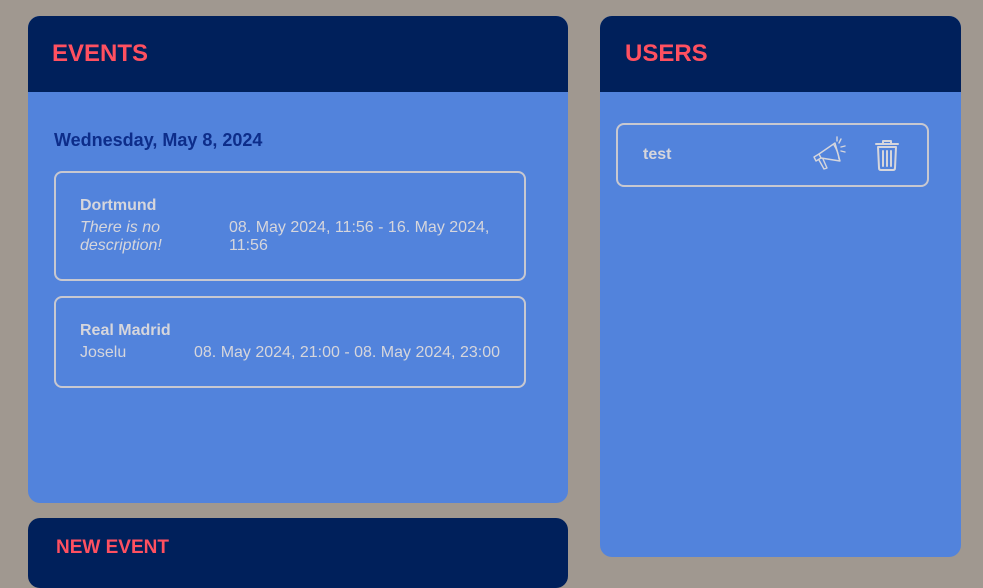 The image size is (983, 588). What do you see at coordinates (118, 205) in the screenshot?
I see `event-title: Dortmund` at bounding box center [118, 205].